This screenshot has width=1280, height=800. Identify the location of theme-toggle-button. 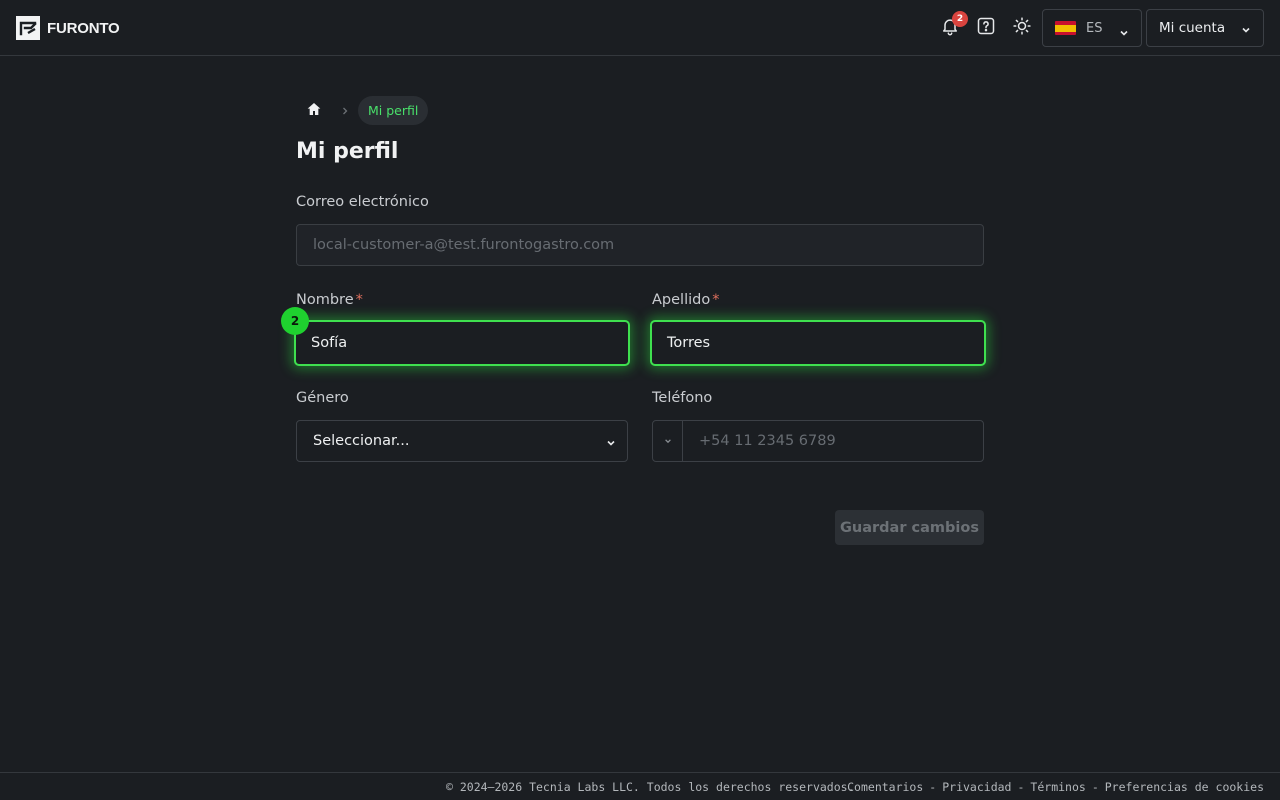
(1022, 28).